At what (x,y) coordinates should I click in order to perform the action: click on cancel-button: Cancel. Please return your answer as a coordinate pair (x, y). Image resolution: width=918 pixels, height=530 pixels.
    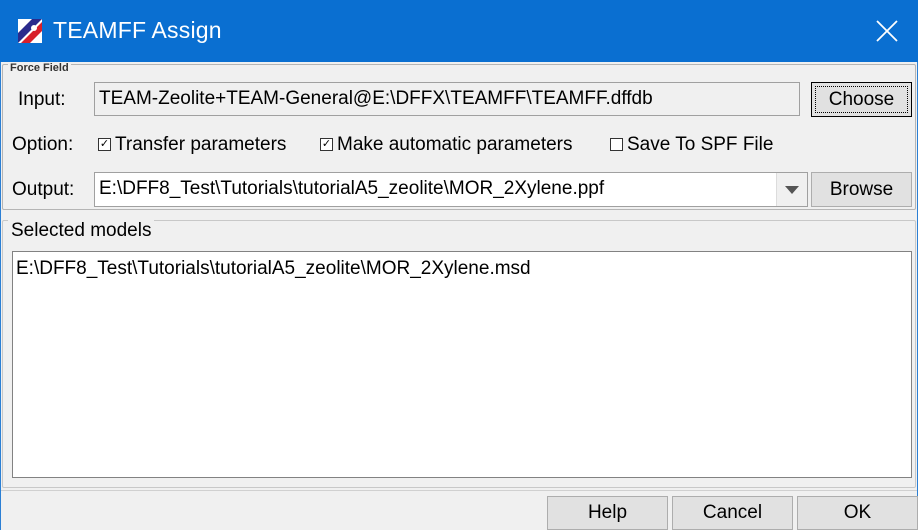
    Looking at the image, I should click on (732, 513).